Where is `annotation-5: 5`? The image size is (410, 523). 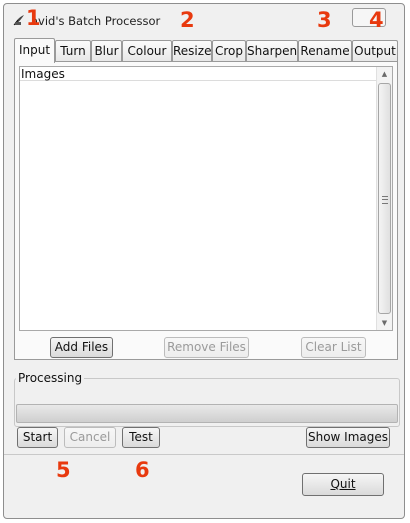 annotation-5: 5 is located at coordinates (63, 470).